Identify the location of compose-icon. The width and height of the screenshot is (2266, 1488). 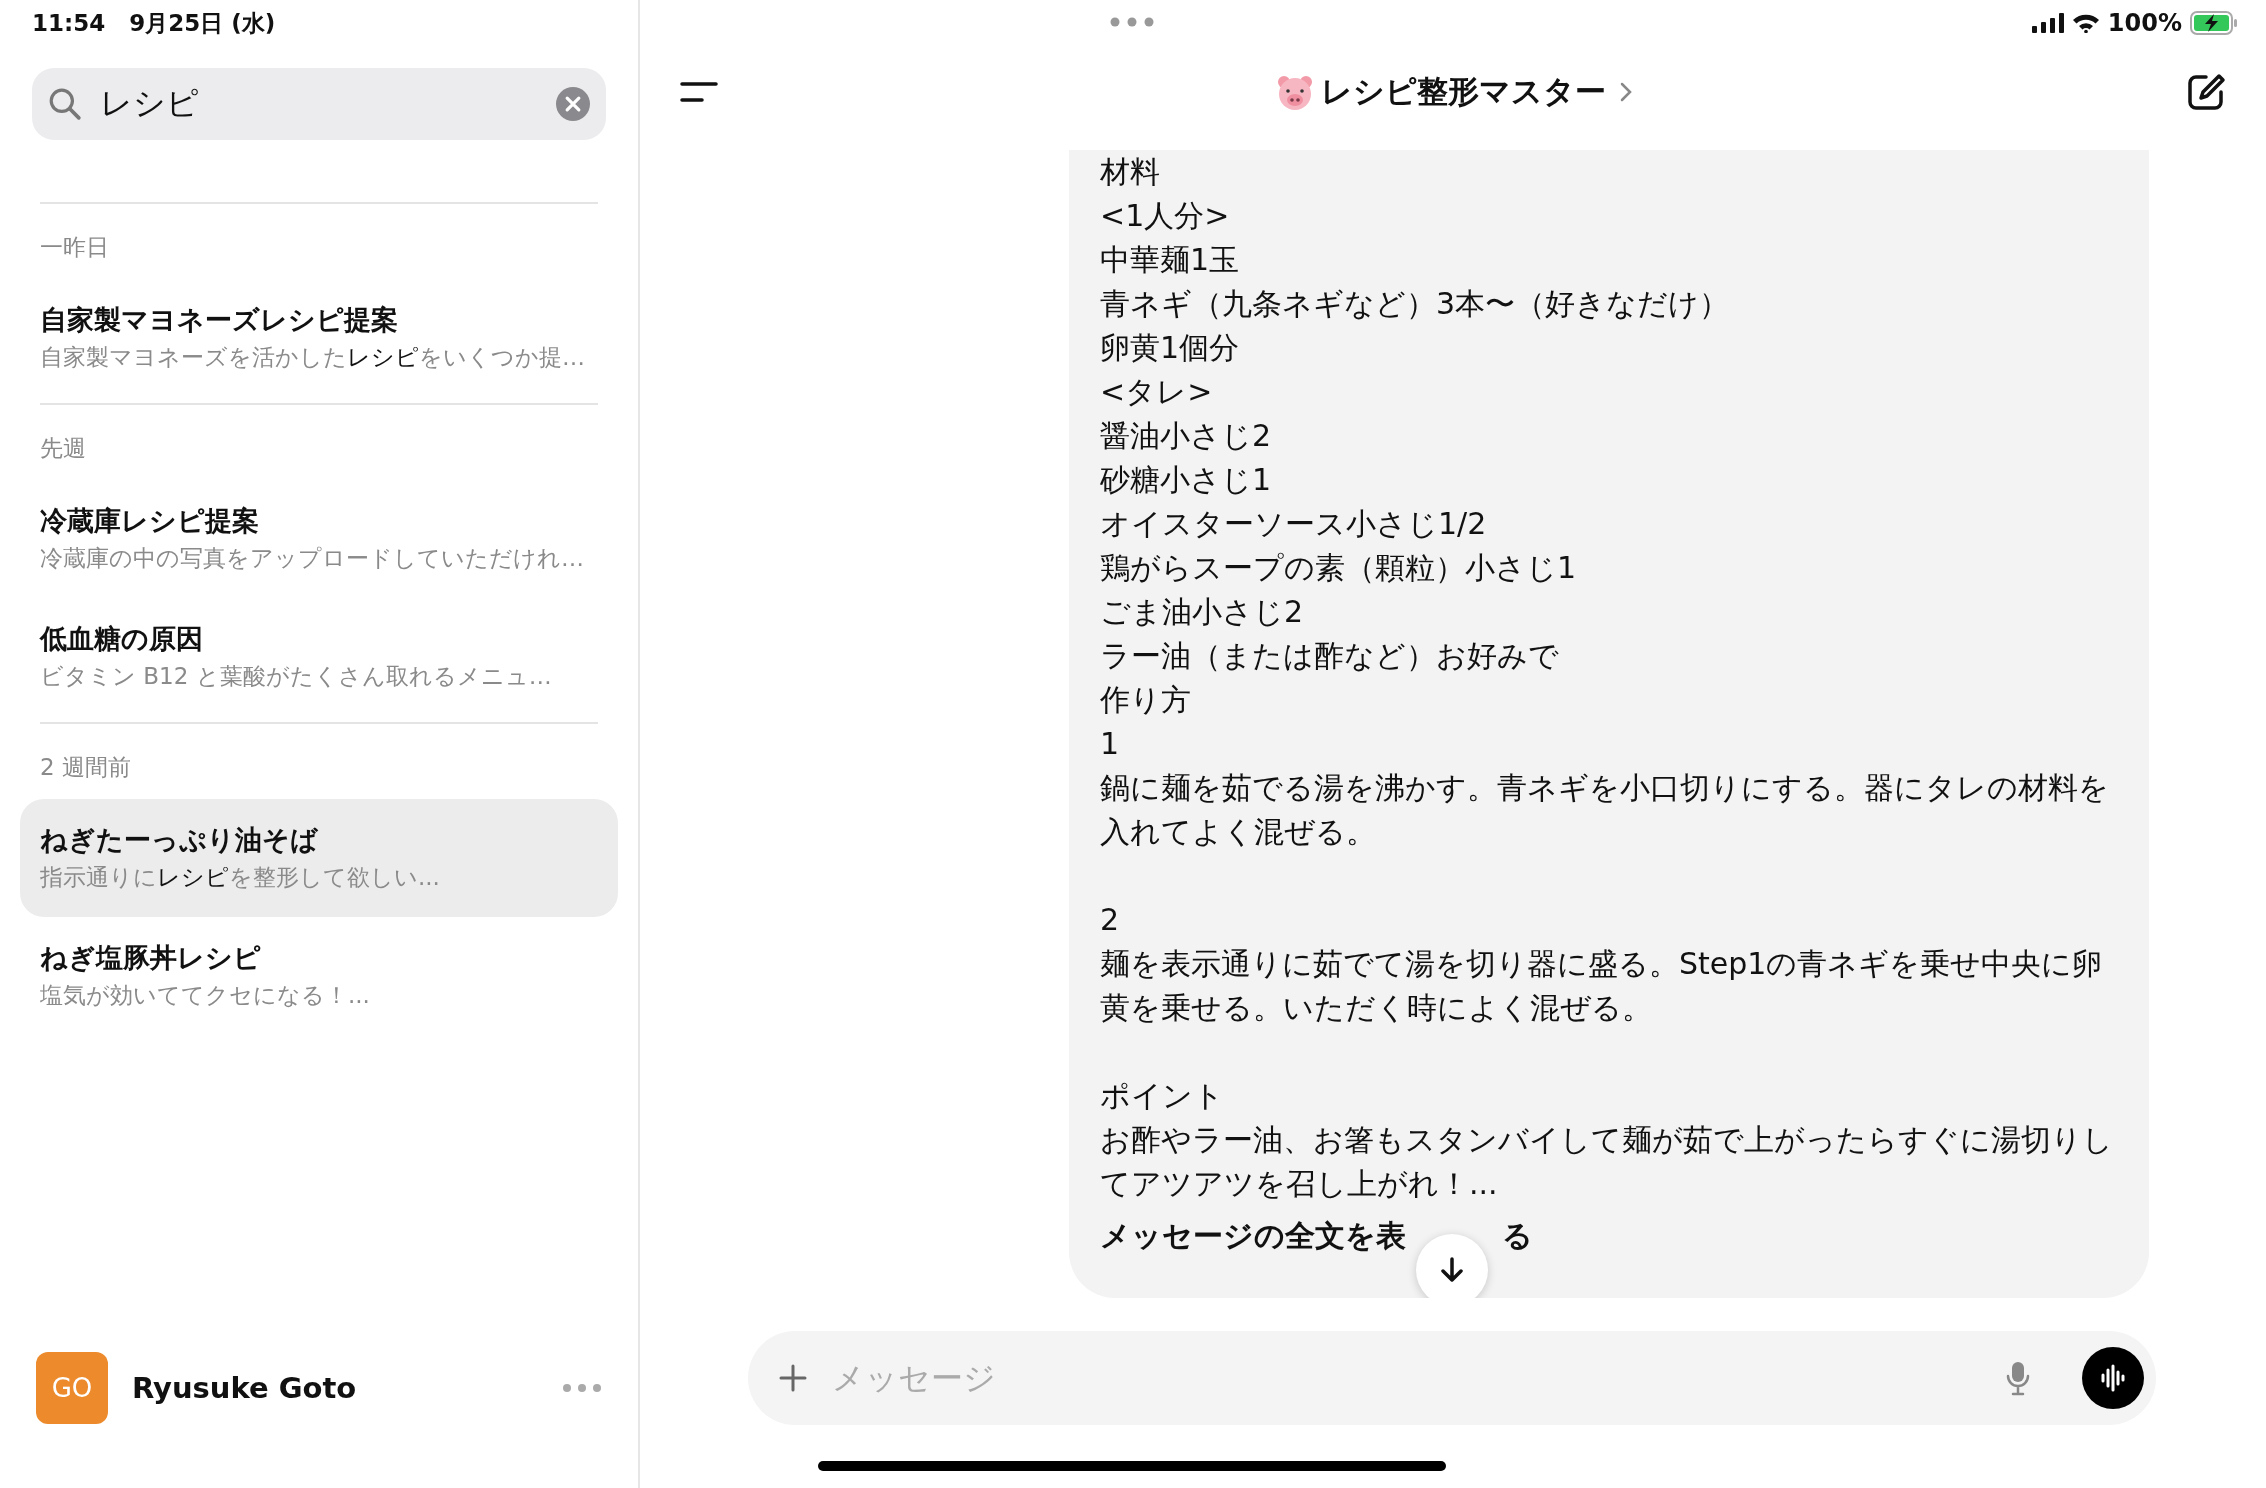
(2206, 92).